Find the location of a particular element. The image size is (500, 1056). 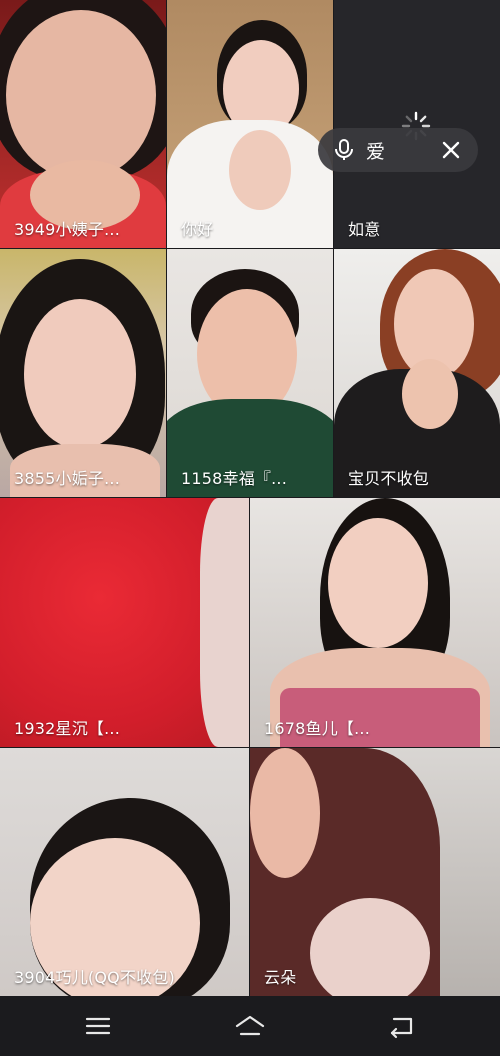

voice-query-text: 爱 is located at coordinates (376, 151).